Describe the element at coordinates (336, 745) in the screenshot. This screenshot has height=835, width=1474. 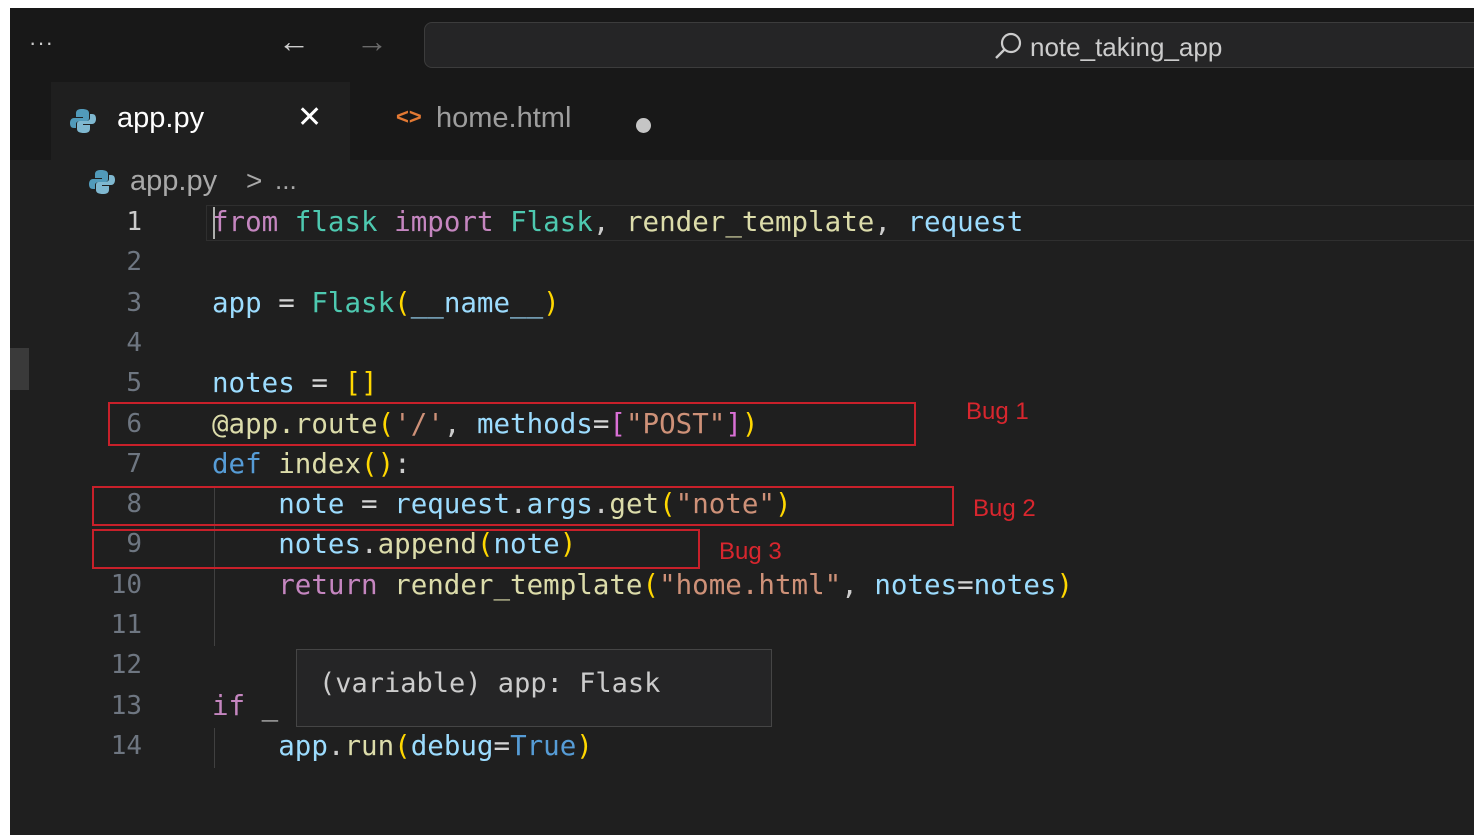
I see `code-token: .` at that location.